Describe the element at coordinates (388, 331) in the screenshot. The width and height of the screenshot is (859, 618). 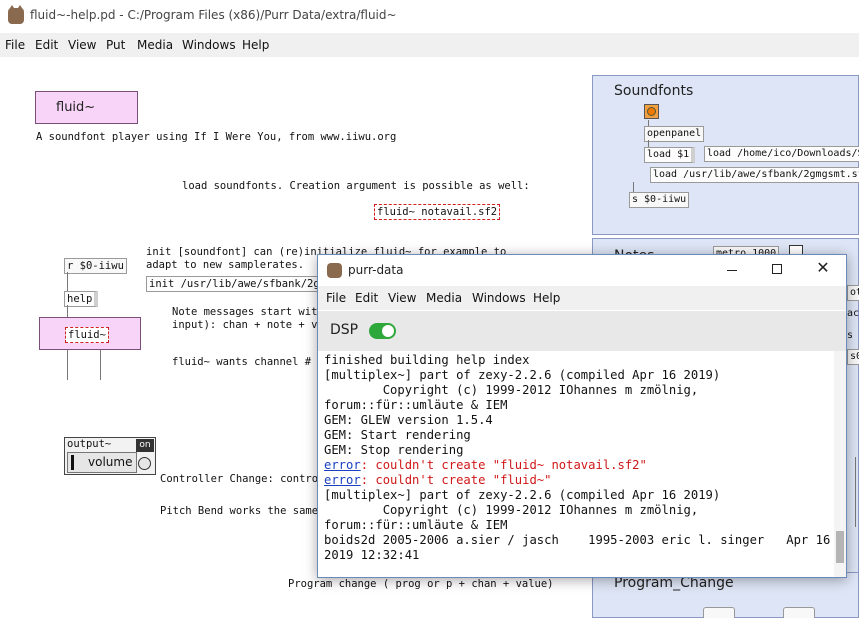
I see `dsp-toggle-knob` at that location.